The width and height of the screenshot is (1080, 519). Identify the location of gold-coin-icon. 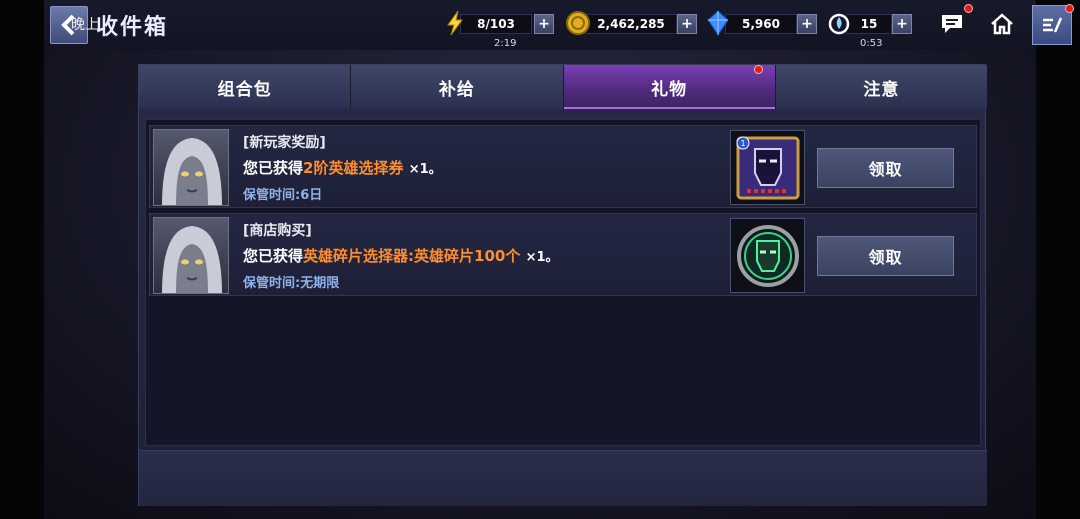
(578, 23).